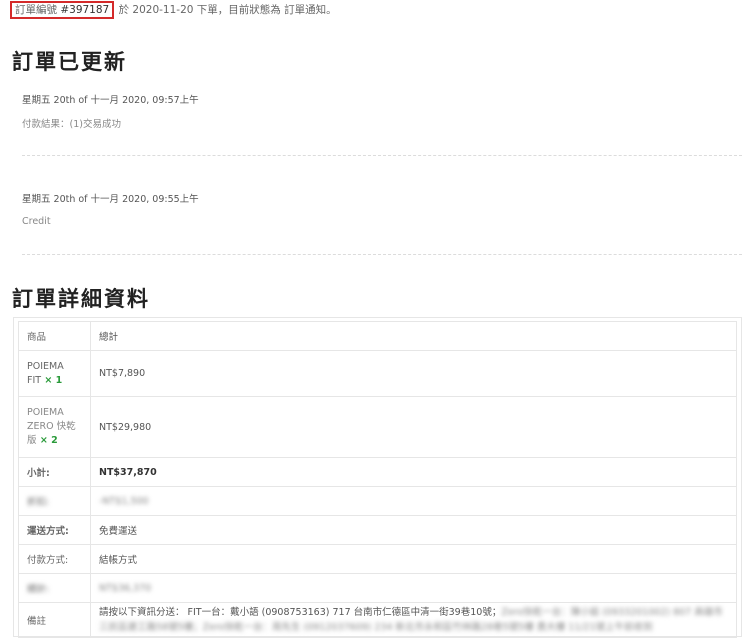 The image size is (750, 641). I want to click on total-value: NT$36,370, so click(413, 588).